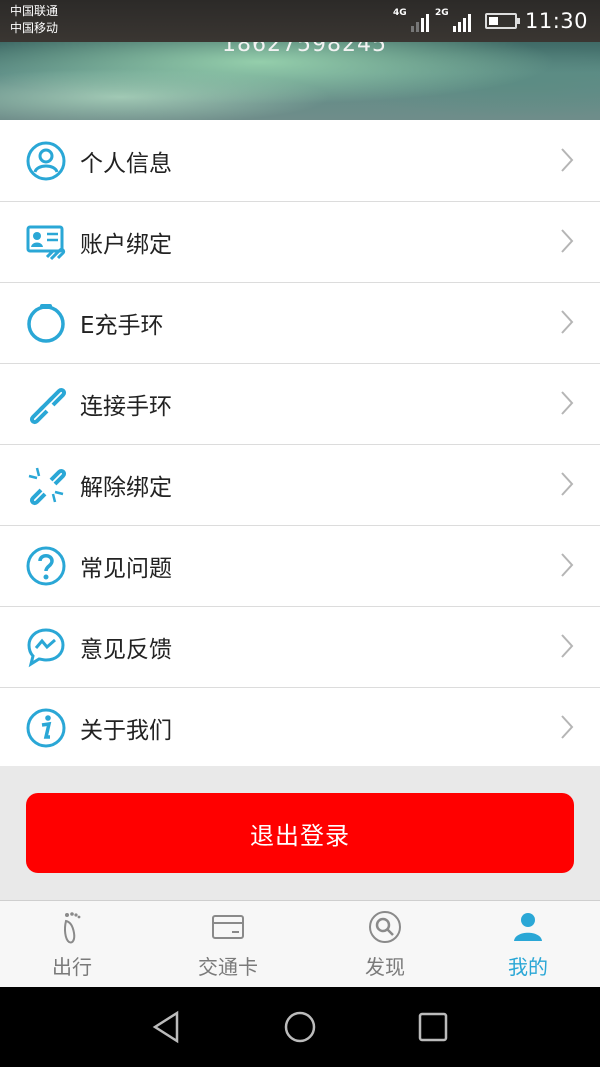 The height and width of the screenshot is (1067, 600). I want to click on tab-travel: 出行, so click(72, 944).